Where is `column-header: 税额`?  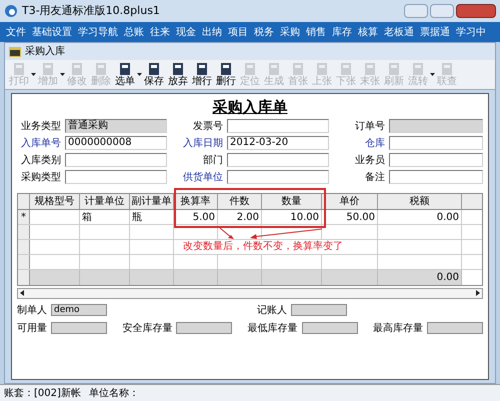 column-header: 税额 is located at coordinates (420, 201).